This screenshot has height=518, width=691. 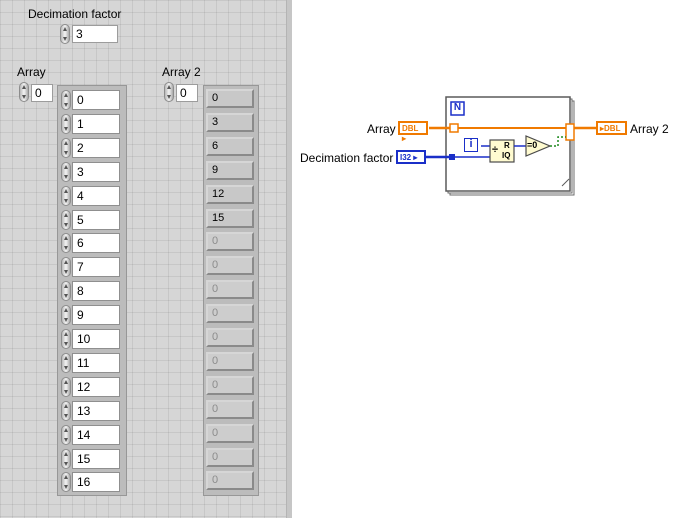 I want to click on array2-terminal-type: DBL, so click(x=612, y=128).